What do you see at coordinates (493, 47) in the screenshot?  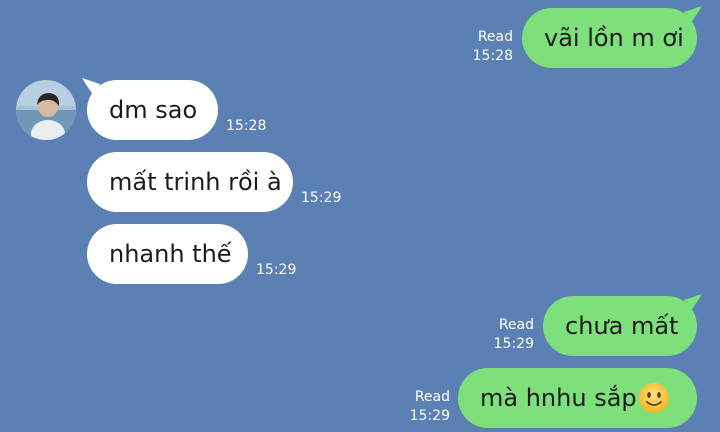 I see `message-1-meta: Read 15:28` at bounding box center [493, 47].